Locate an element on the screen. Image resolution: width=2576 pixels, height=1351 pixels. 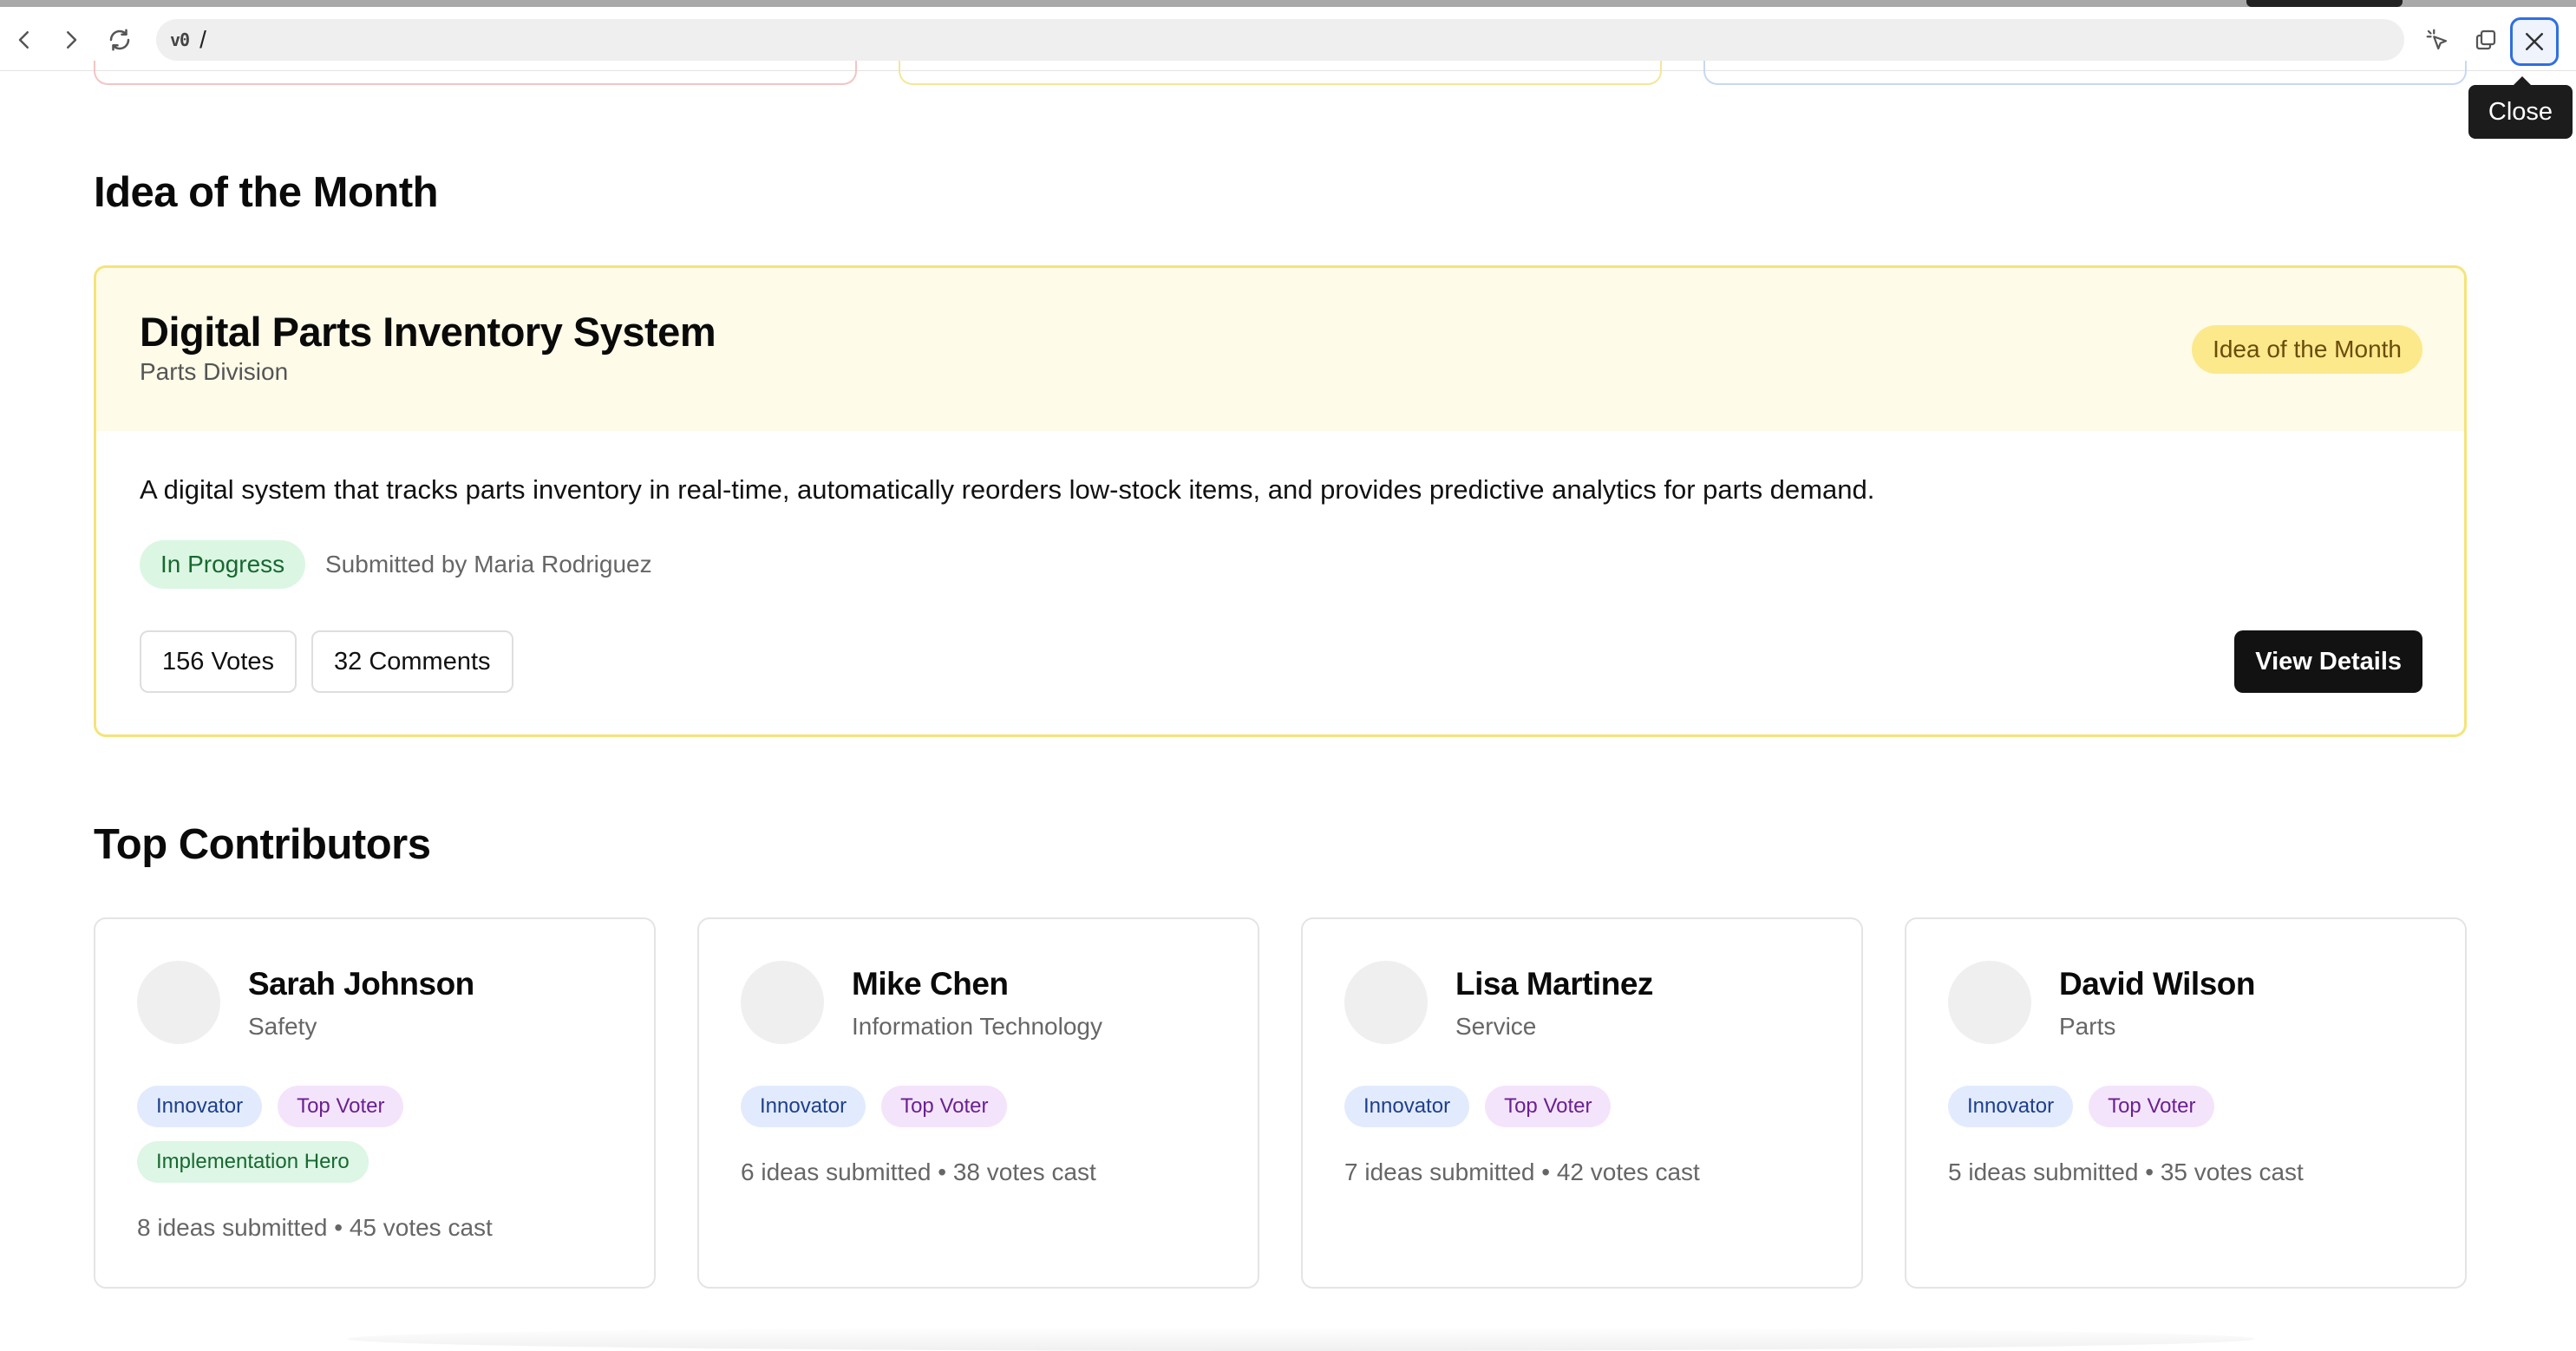
contributor-department: Information Technology is located at coordinates (977, 1026).